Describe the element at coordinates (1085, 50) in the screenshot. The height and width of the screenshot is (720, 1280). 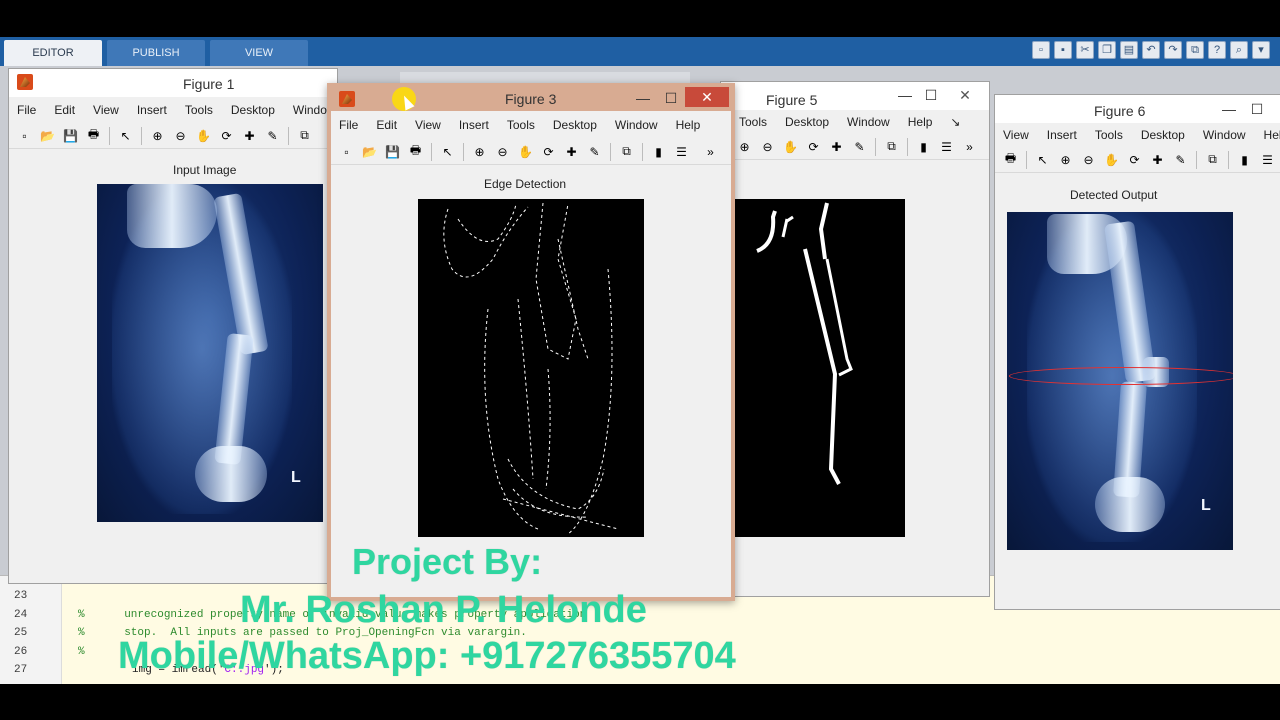
I see `cut-icon: ✂` at that location.